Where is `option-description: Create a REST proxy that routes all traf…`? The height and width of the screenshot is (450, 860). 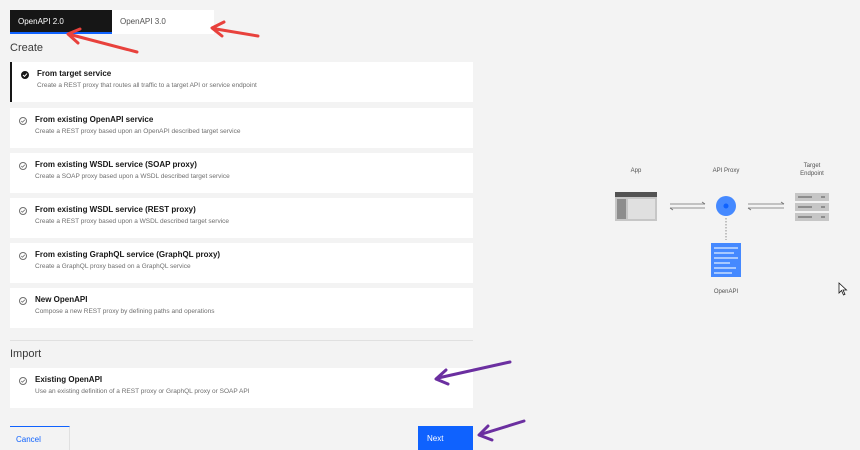 option-description: Create a REST proxy that routes all traf… is located at coordinates (147, 85).